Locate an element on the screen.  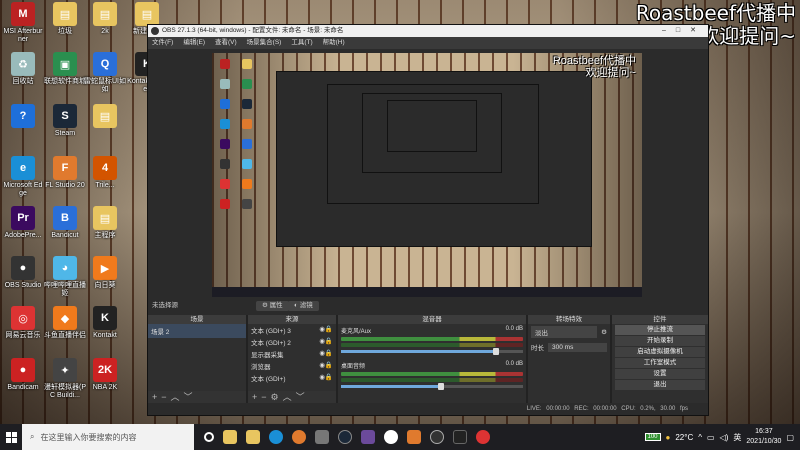
studio-mode-button: 工作室模式 is located at coordinates (660, 363).